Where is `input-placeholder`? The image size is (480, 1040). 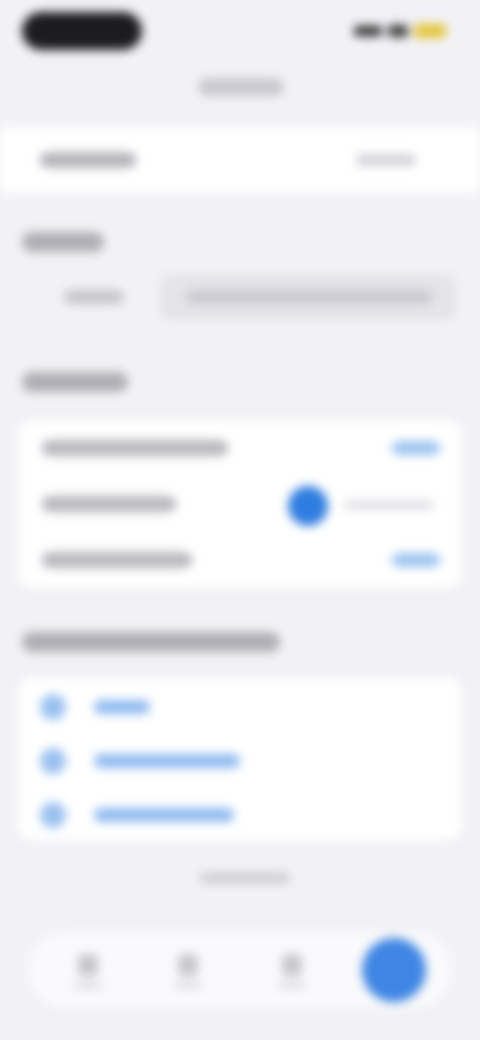
input-placeholder is located at coordinates (309, 297).